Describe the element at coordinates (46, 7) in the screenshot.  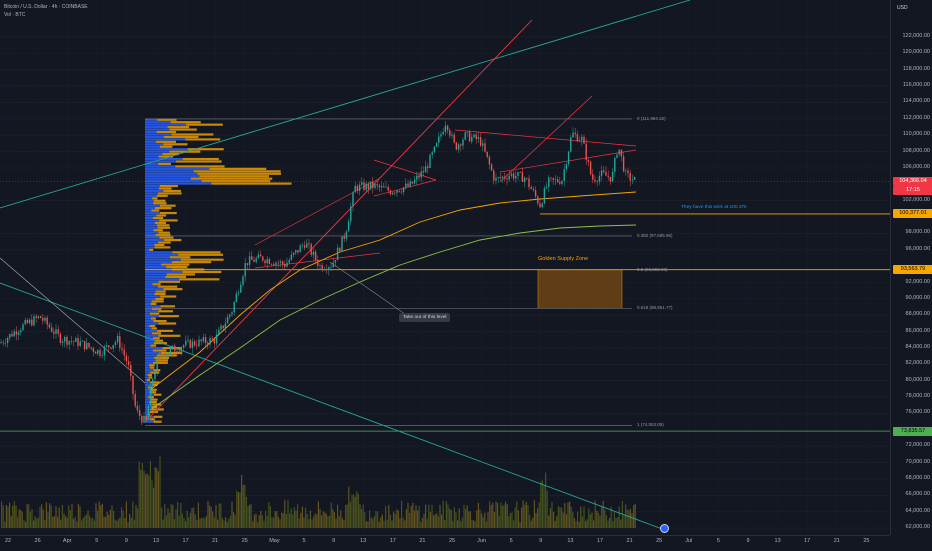
I see `symbol-legend: Bitcoin / U.S. Dollar · 4h · COINBASE` at that location.